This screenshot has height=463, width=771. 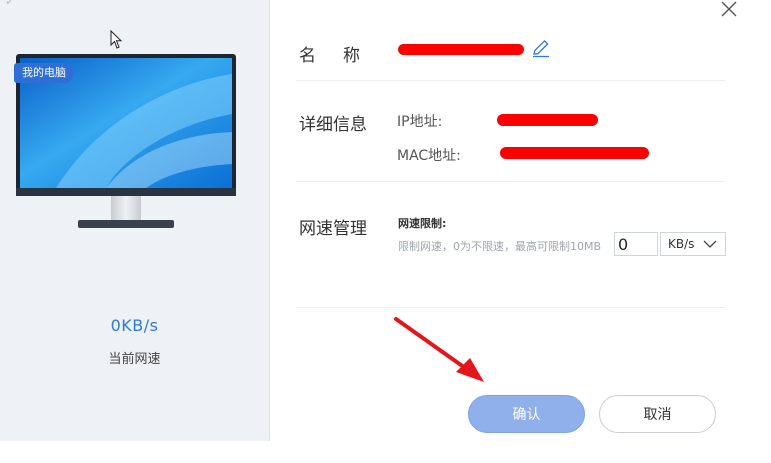 I want to click on unit-select-value: KB/s, so click(x=681, y=244).